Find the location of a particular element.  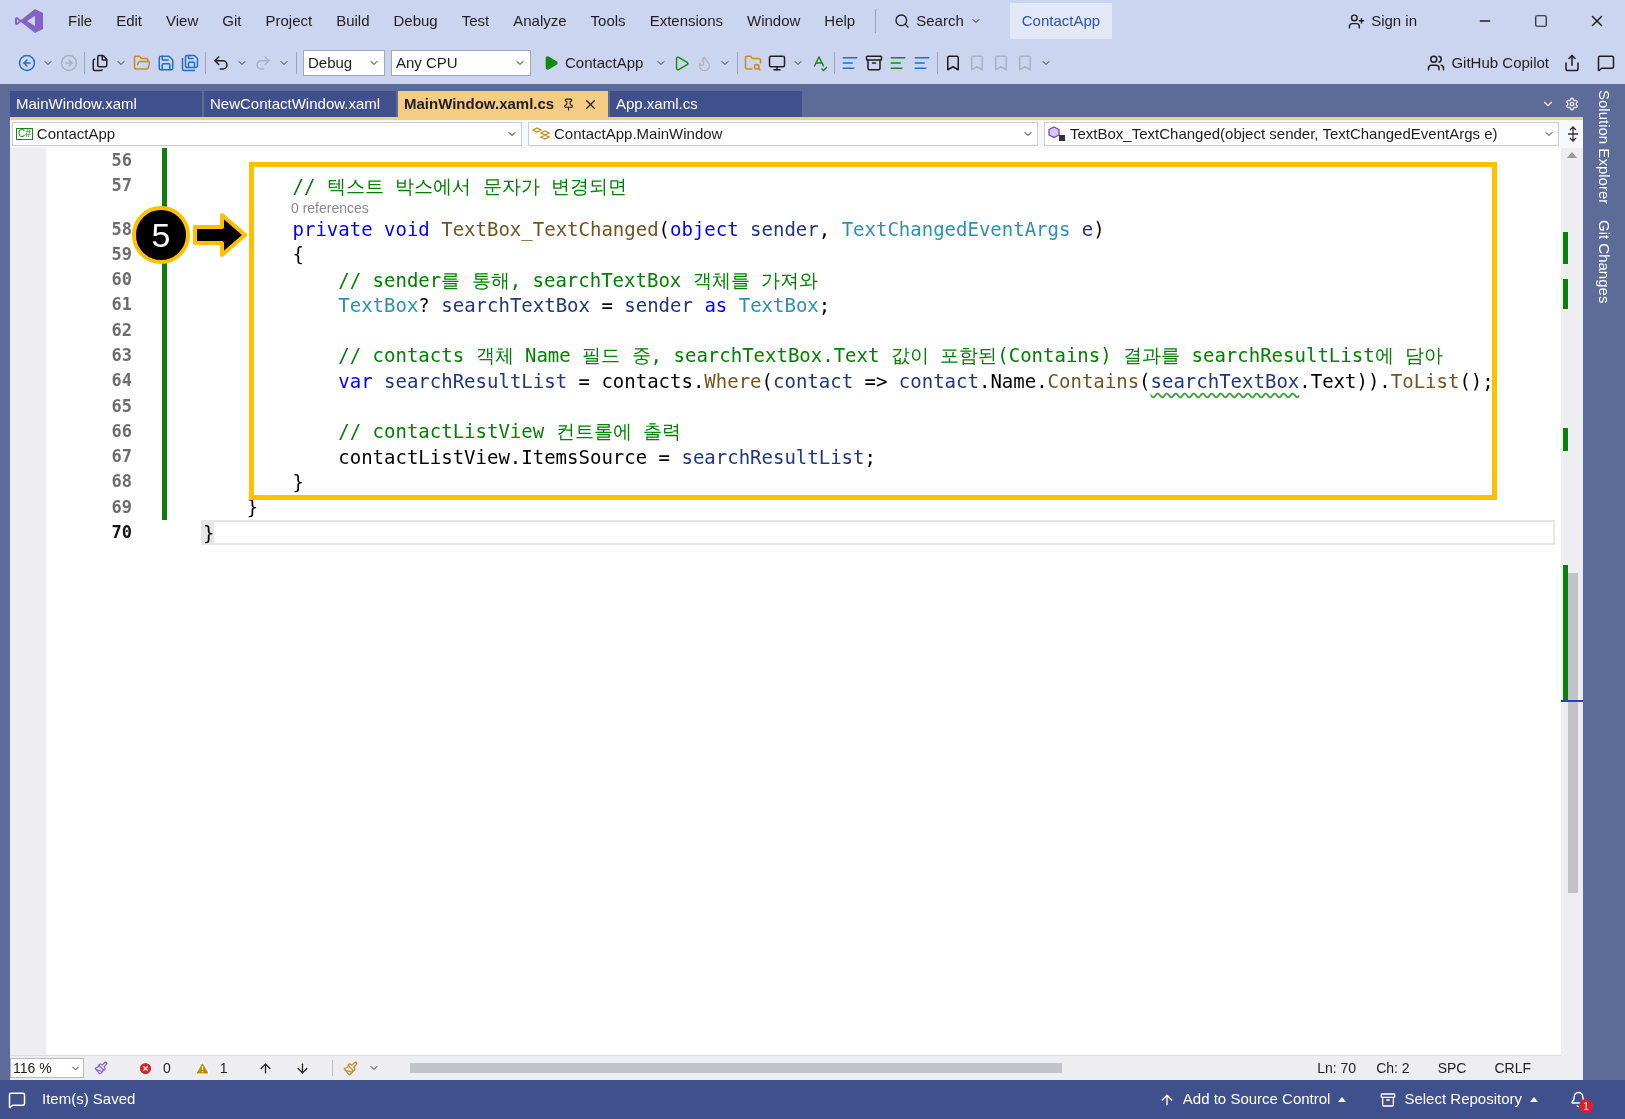

line-number: 63 is located at coordinates (121, 355).